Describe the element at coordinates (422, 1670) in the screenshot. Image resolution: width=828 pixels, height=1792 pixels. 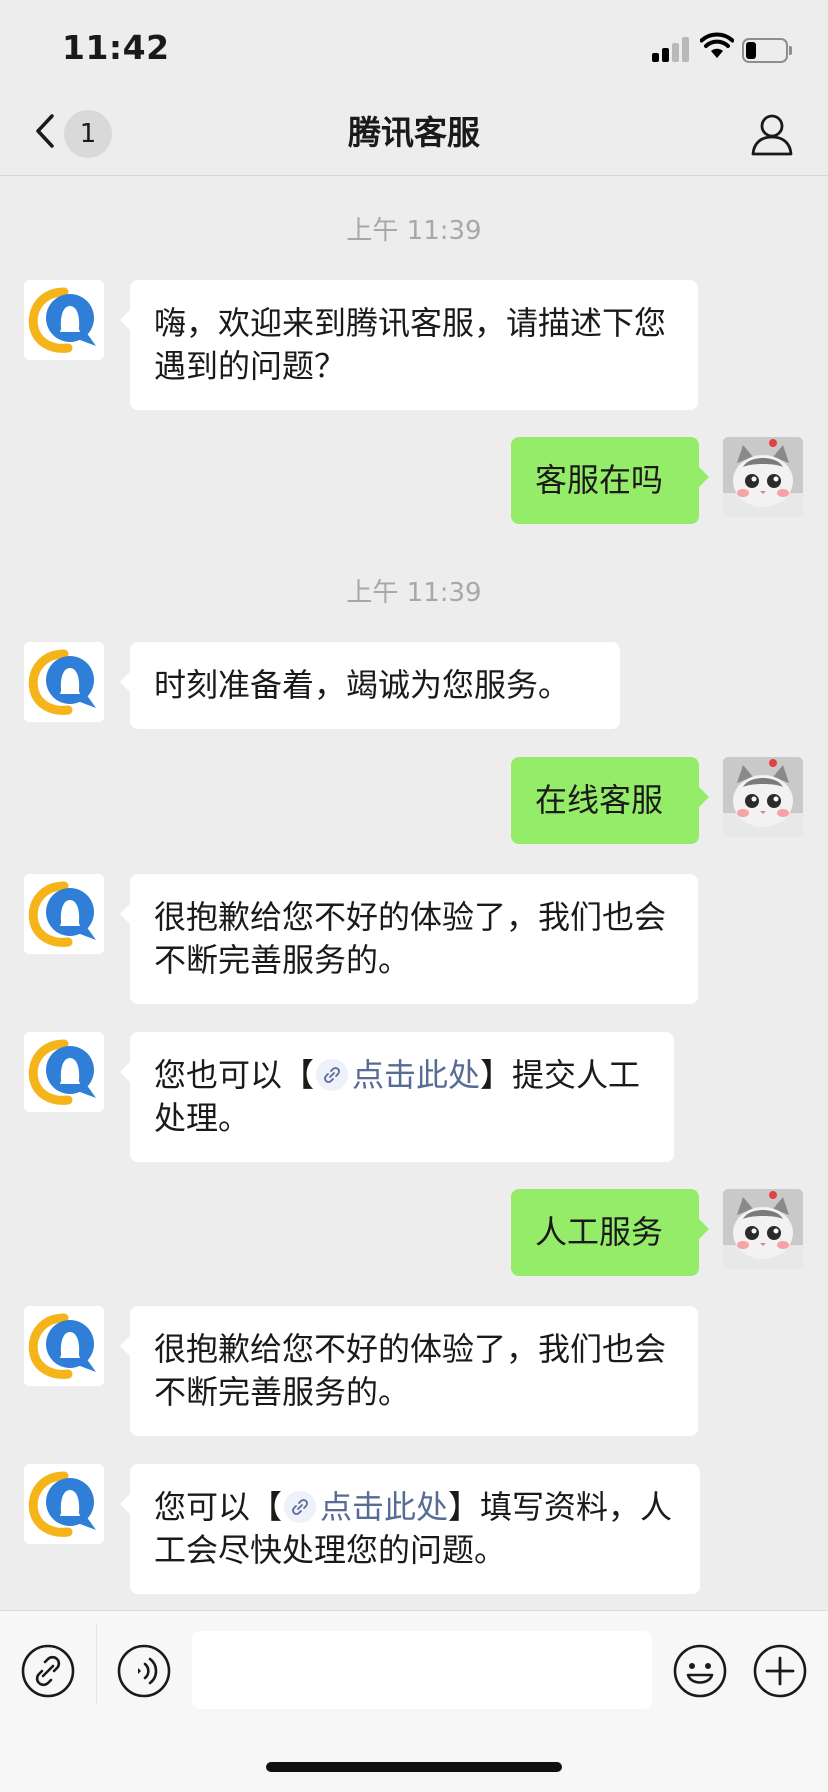
I see `message-input` at that location.